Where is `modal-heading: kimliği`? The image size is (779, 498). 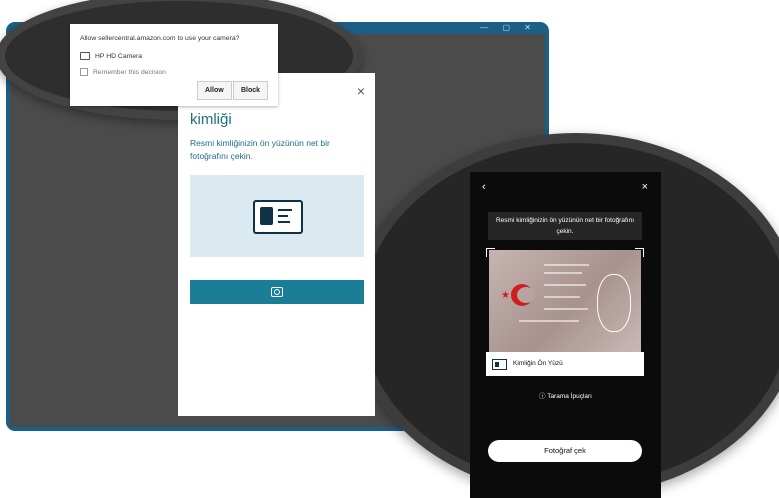 modal-heading: kimliği is located at coordinates (211, 119).